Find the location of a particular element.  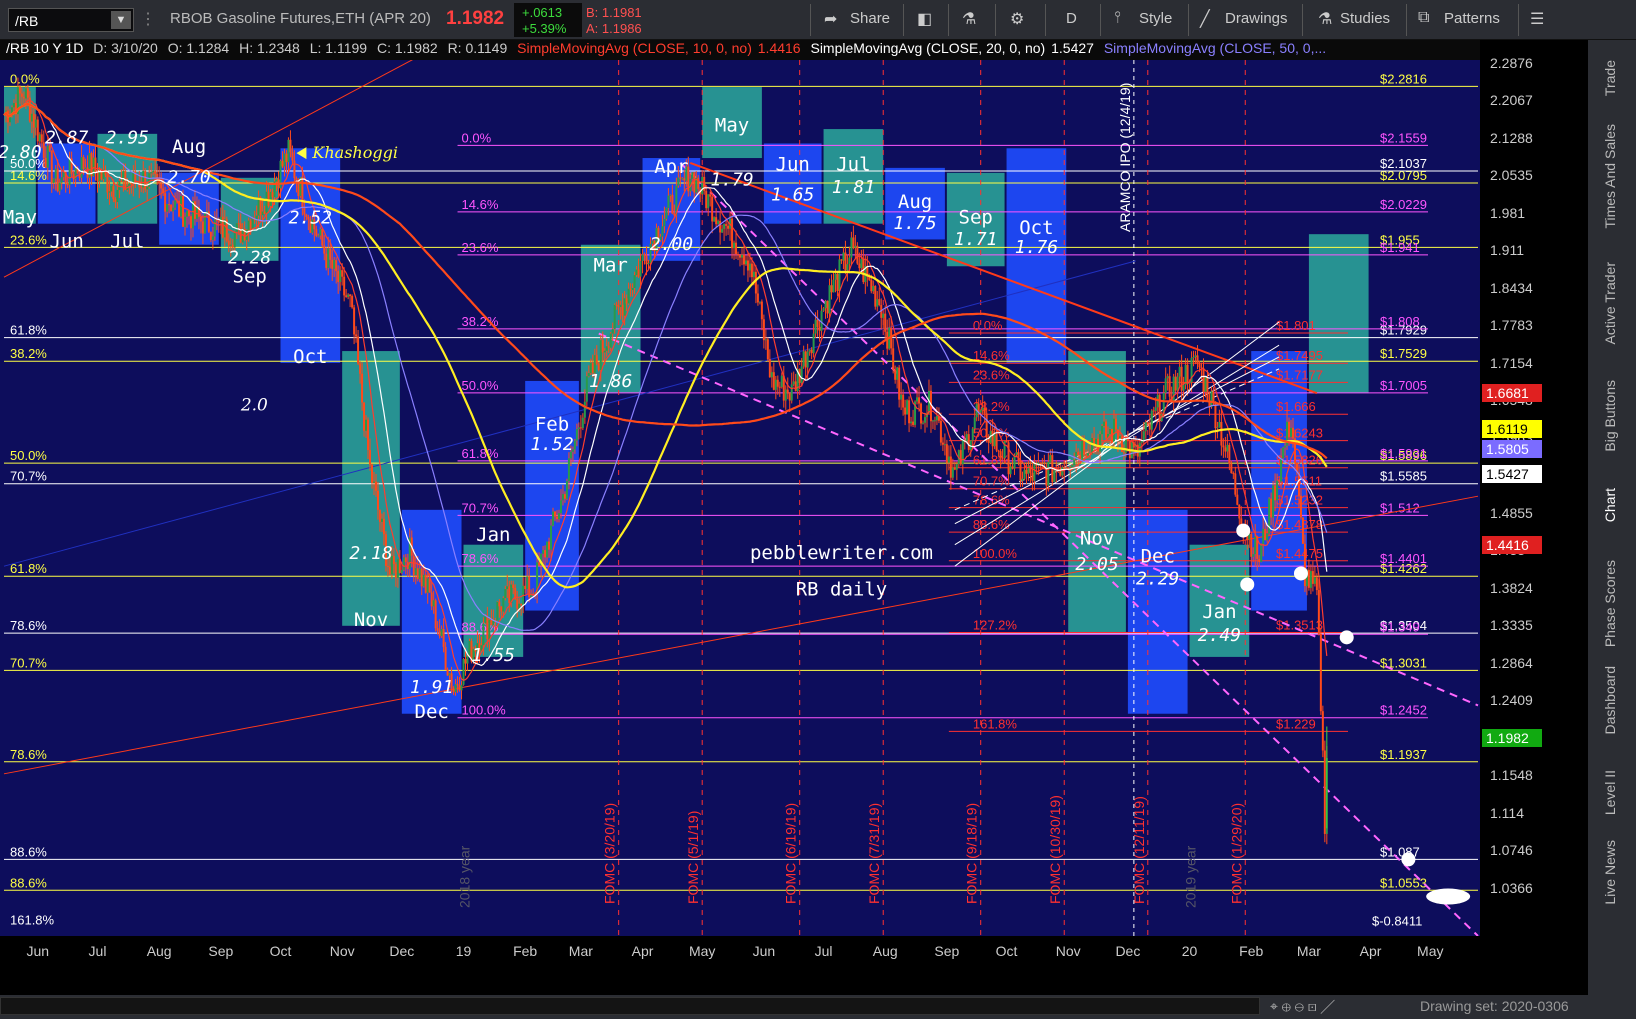

time-tick-label: Nov is located at coordinates (1068, 951).